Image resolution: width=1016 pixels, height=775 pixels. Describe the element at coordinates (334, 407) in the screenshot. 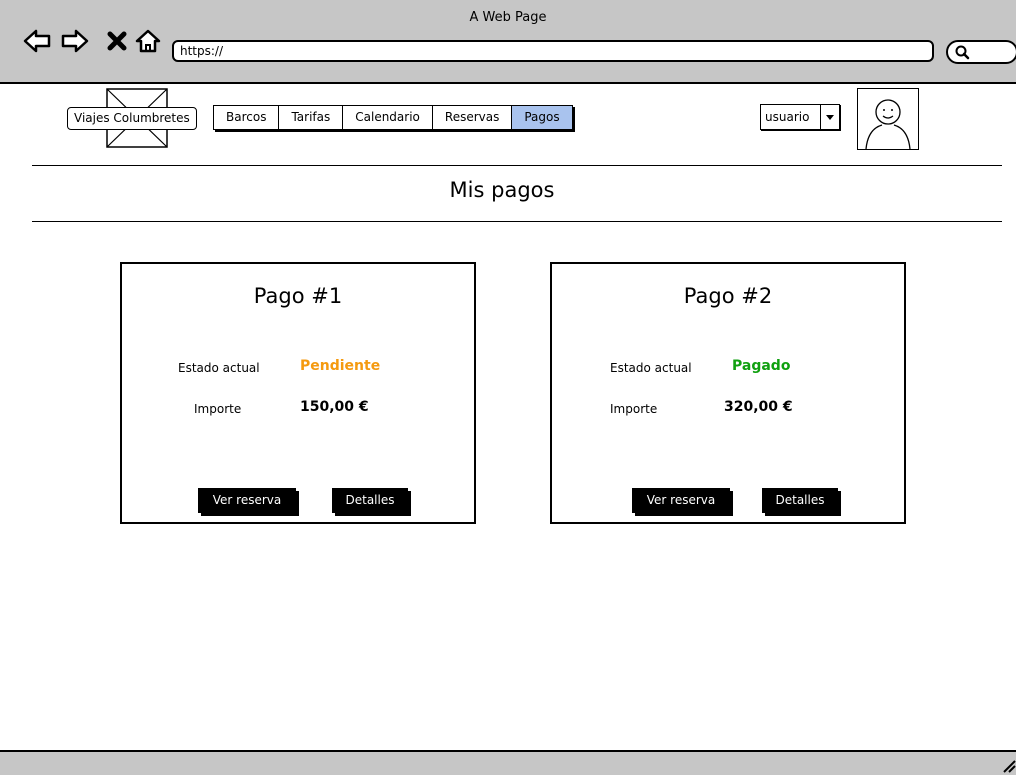

I see `amount-value: 150,00 €` at that location.